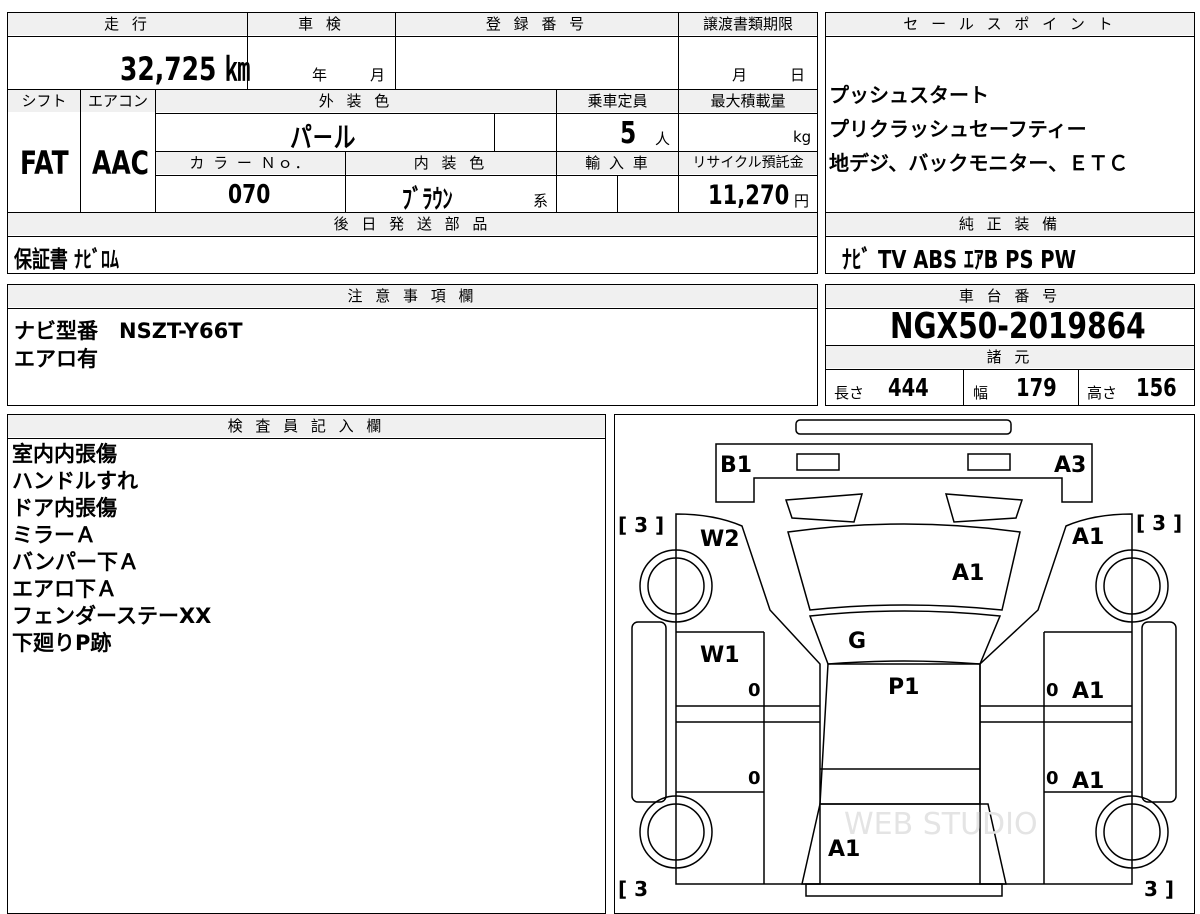  Describe the element at coordinates (617, 163) in the screenshot. I see `import-label: 輸 入 車` at that location.